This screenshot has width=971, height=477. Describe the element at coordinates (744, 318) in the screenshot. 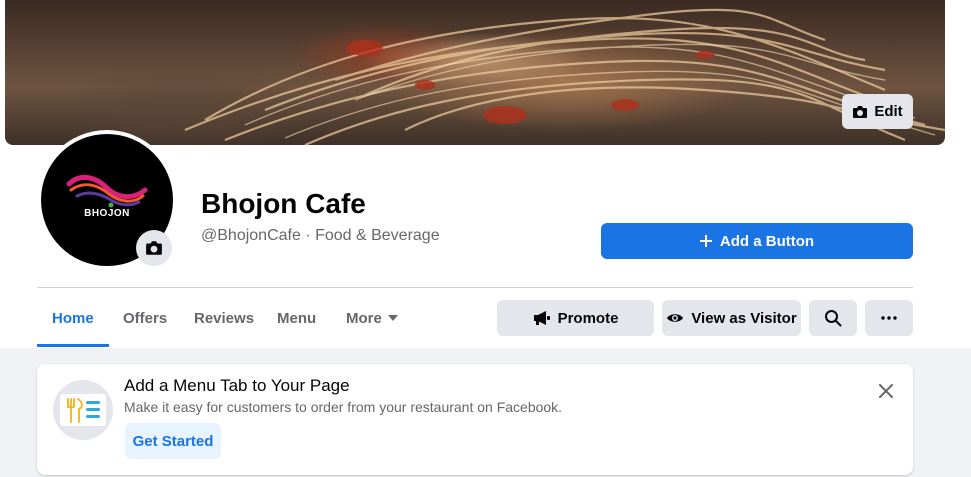

I see `view-as-visitor-label: View as Visitor` at that location.